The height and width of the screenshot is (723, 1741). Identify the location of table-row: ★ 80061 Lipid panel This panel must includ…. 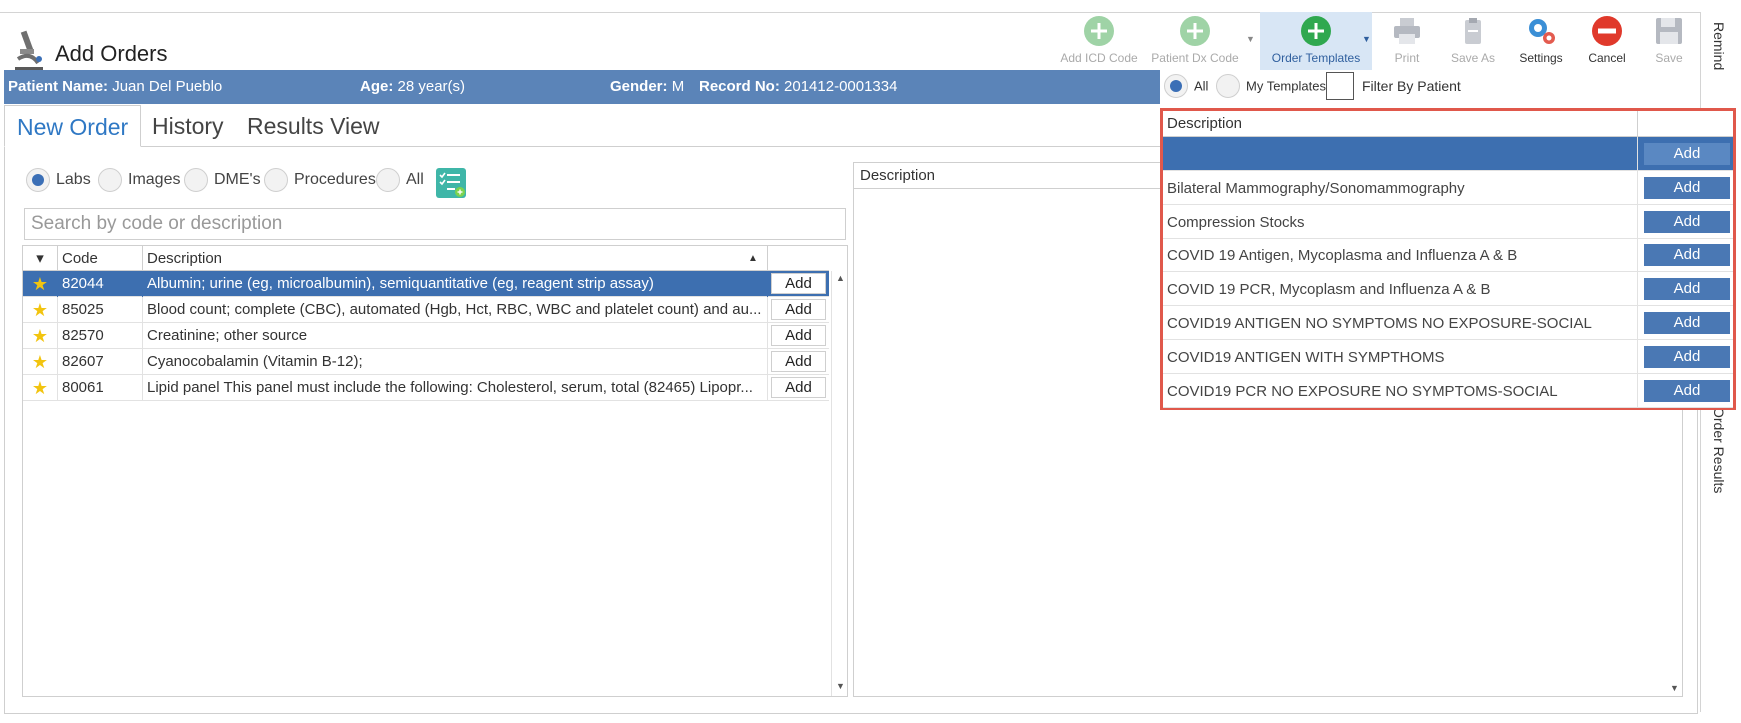
(426, 388).